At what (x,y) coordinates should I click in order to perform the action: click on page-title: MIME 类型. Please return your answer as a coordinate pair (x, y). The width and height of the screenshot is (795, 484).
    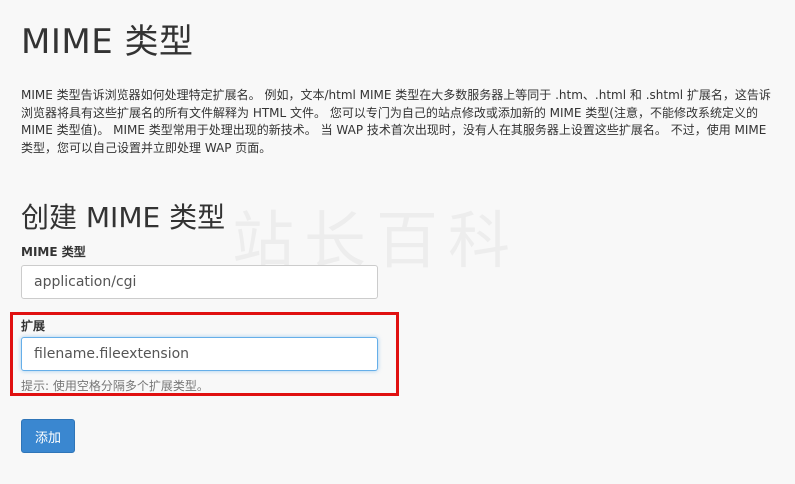
    Looking at the image, I should click on (107, 42).